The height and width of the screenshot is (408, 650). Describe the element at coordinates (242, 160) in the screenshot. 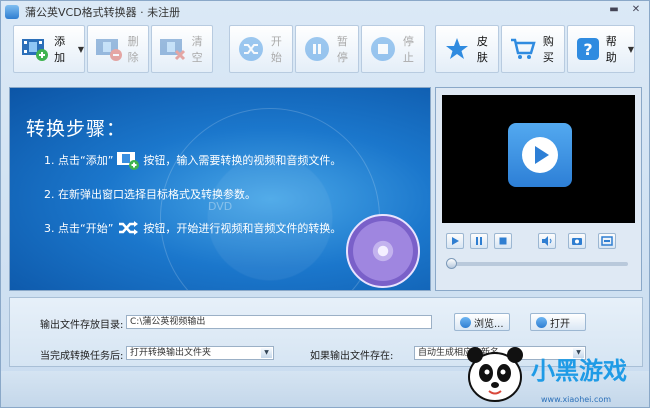

I see `step-1-text-b: 按钮，输入需要转换的视频和音频文件。` at that location.